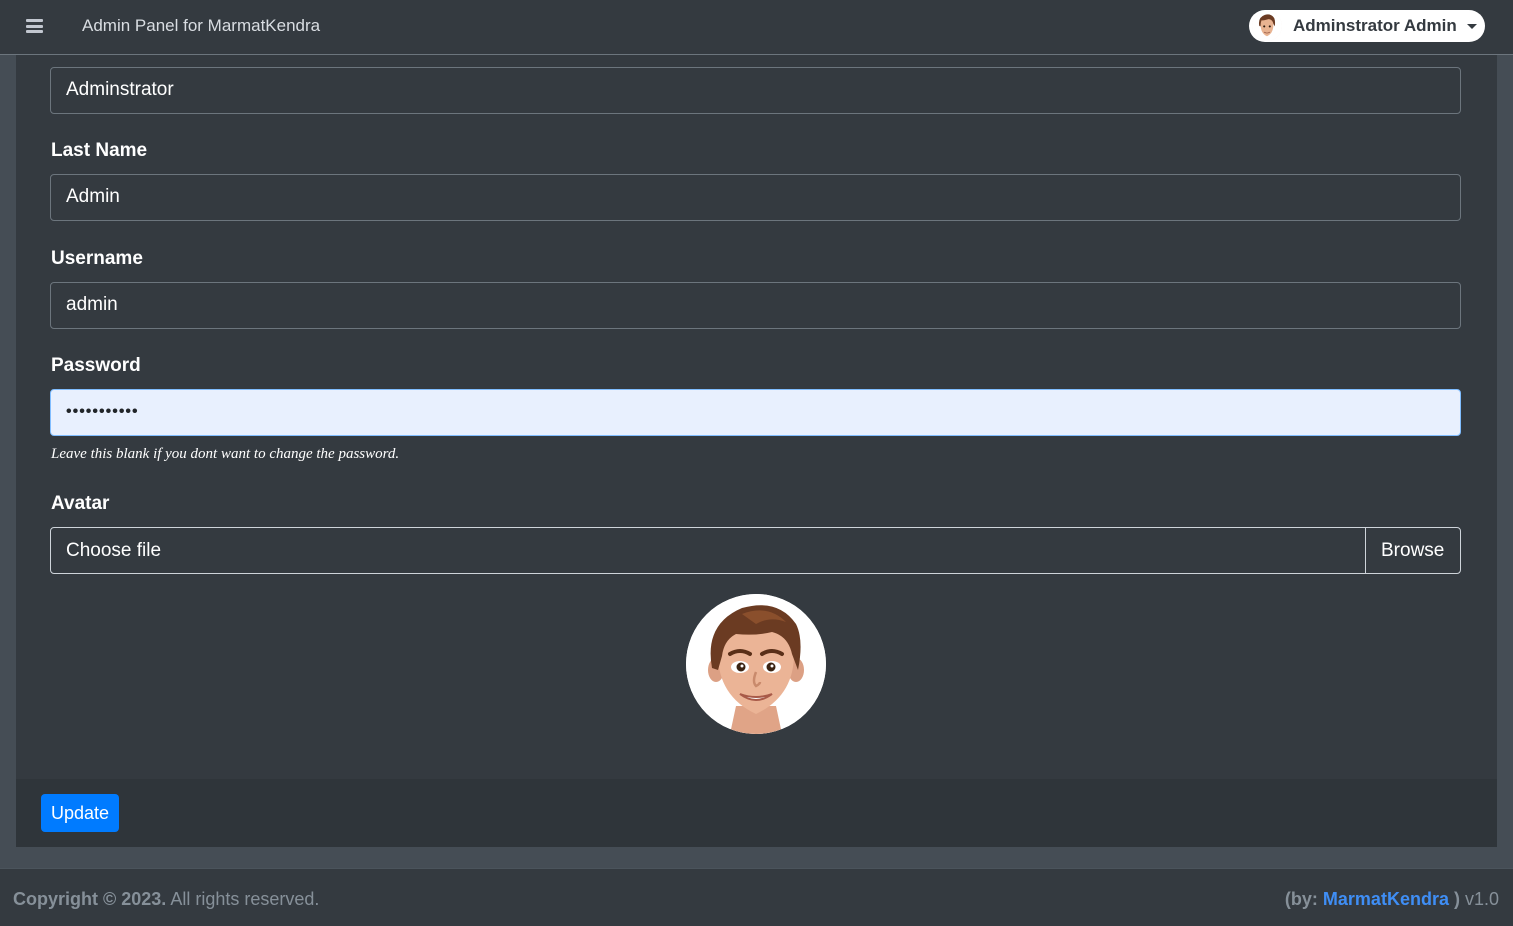 The image size is (1513, 926). What do you see at coordinates (97, 258) in the screenshot?
I see `username-label: Username` at bounding box center [97, 258].